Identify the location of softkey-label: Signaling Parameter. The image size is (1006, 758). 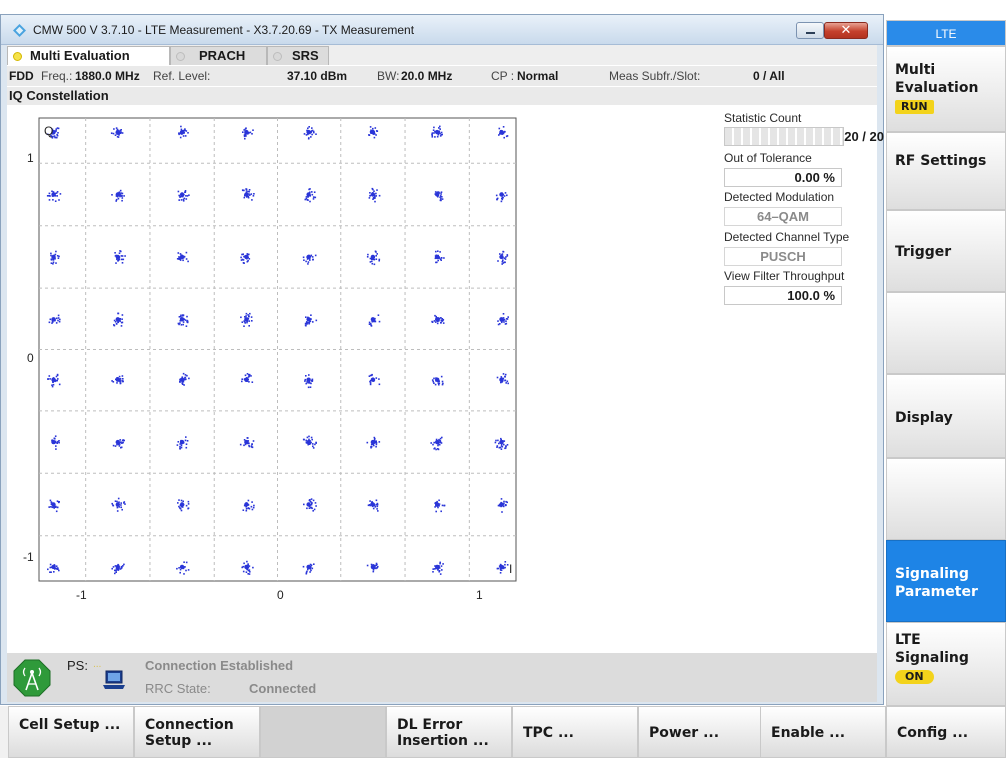
(936, 583).